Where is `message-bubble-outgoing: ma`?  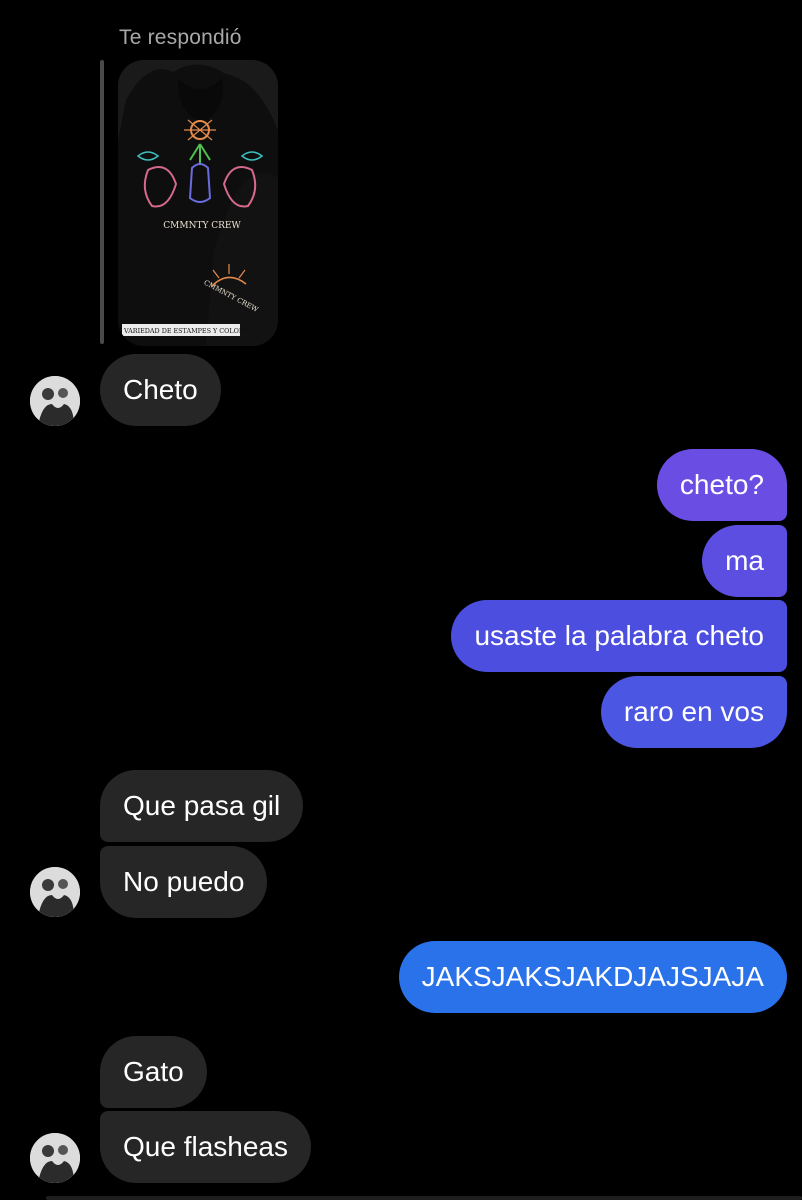 message-bubble-outgoing: ma is located at coordinates (744, 561).